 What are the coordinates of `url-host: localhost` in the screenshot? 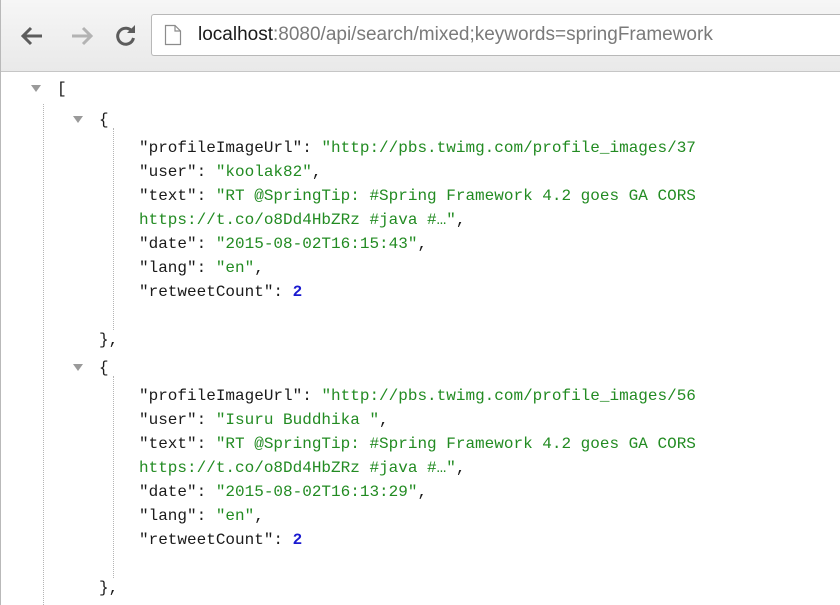 It's located at (235, 34).